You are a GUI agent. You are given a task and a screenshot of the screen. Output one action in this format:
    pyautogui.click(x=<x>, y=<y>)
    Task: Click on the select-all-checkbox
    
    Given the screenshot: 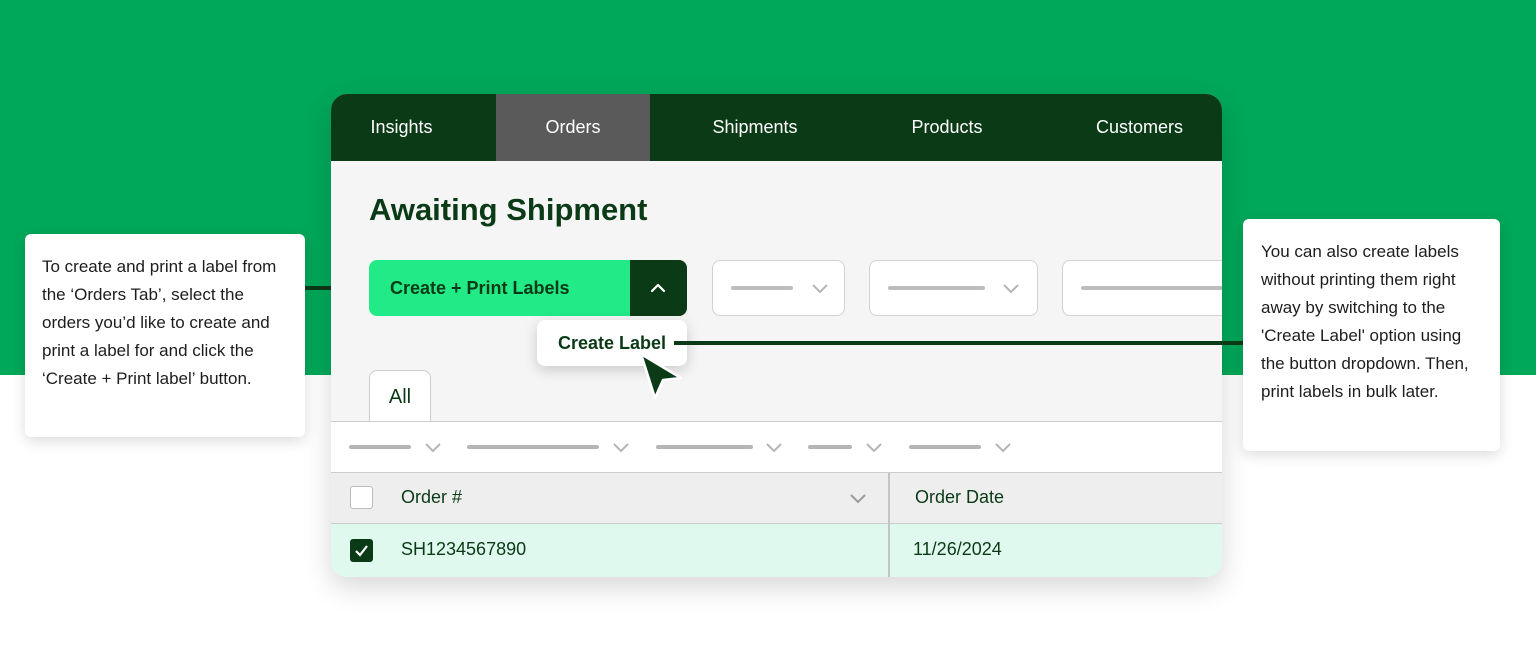 What is the action you would take?
    pyautogui.click(x=361, y=497)
    